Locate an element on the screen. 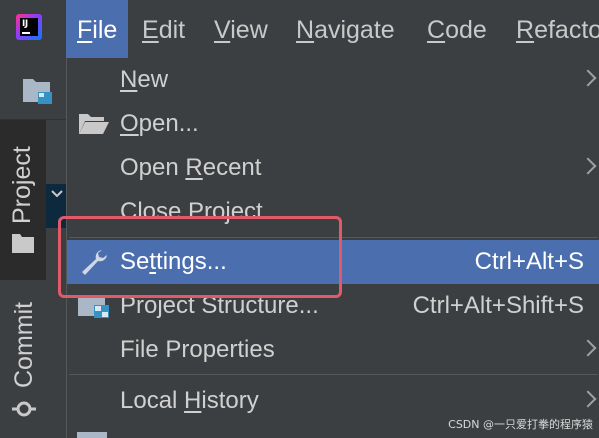  intellij-logo-icon: IJ is located at coordinates (29, 27).